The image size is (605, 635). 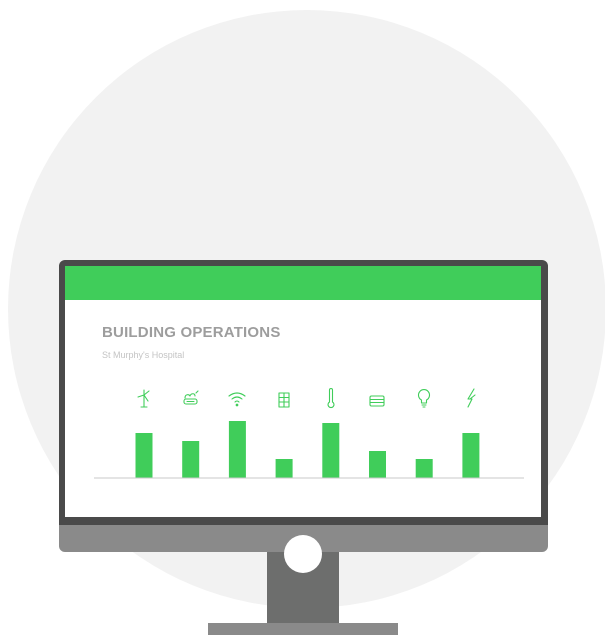 I want to click on bar-wind-turbine, so click(x=144, y=455).